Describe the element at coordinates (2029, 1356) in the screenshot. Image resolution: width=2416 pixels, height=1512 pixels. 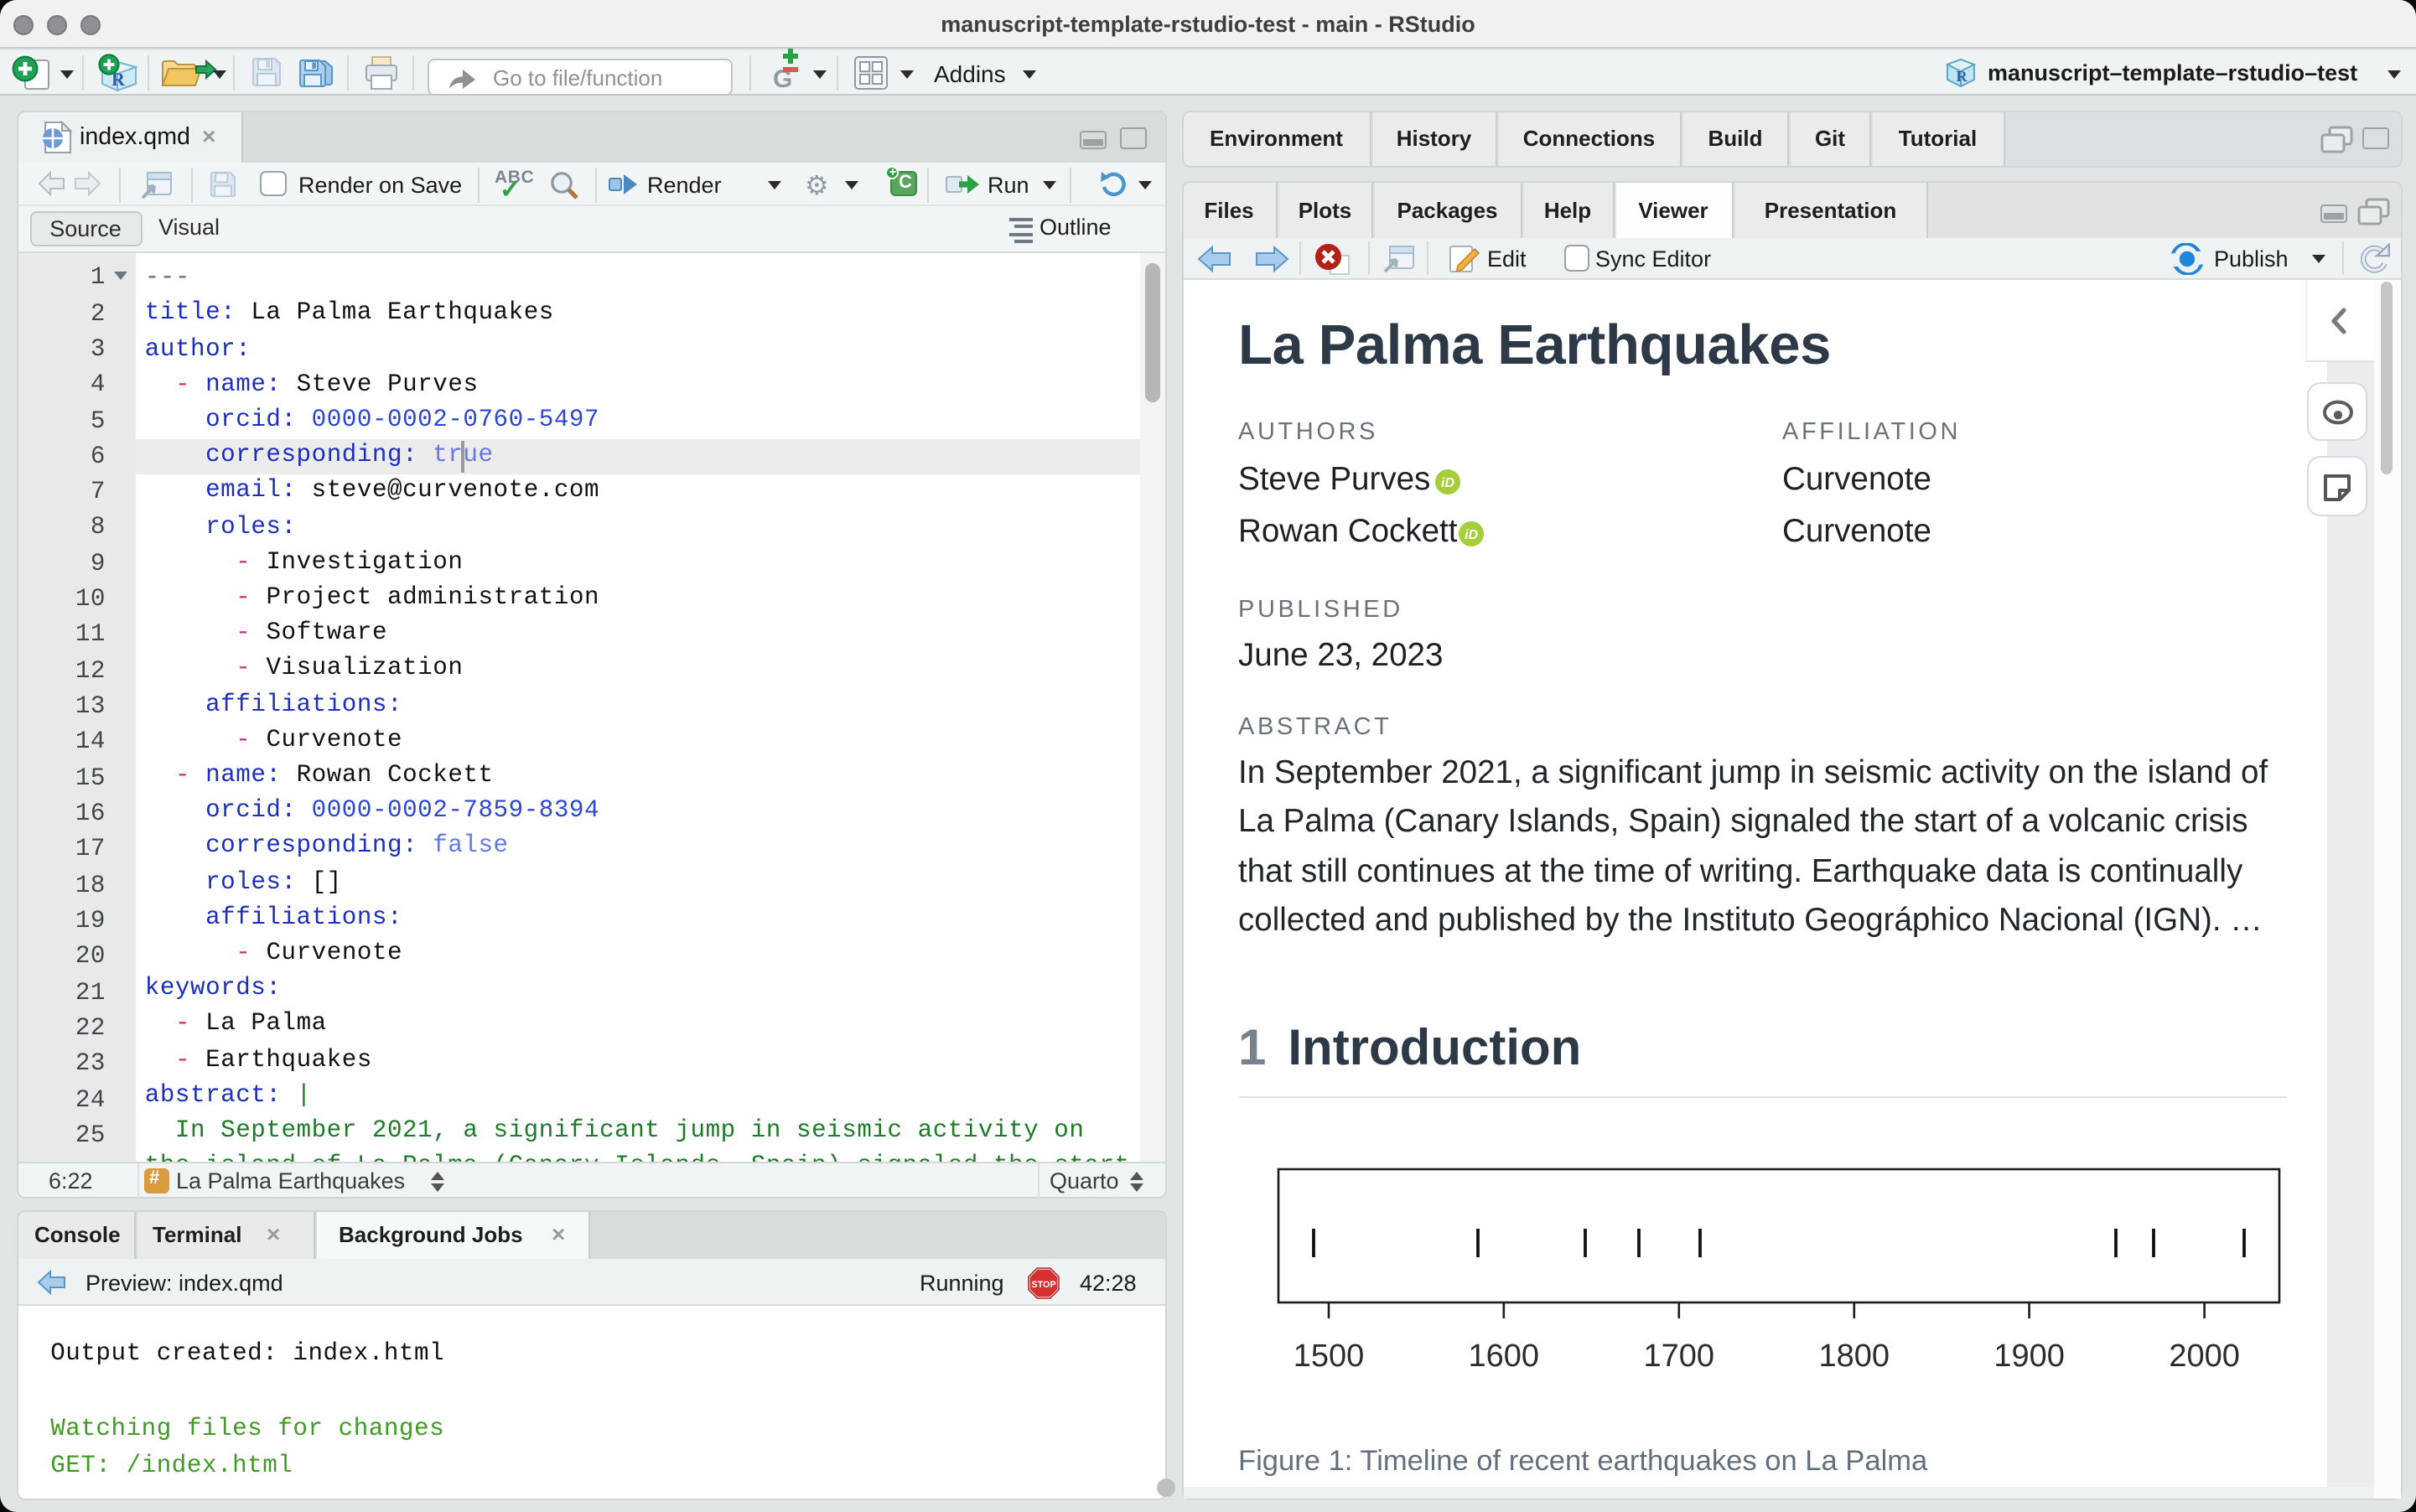
I see `svg-text: 1900` at that location.